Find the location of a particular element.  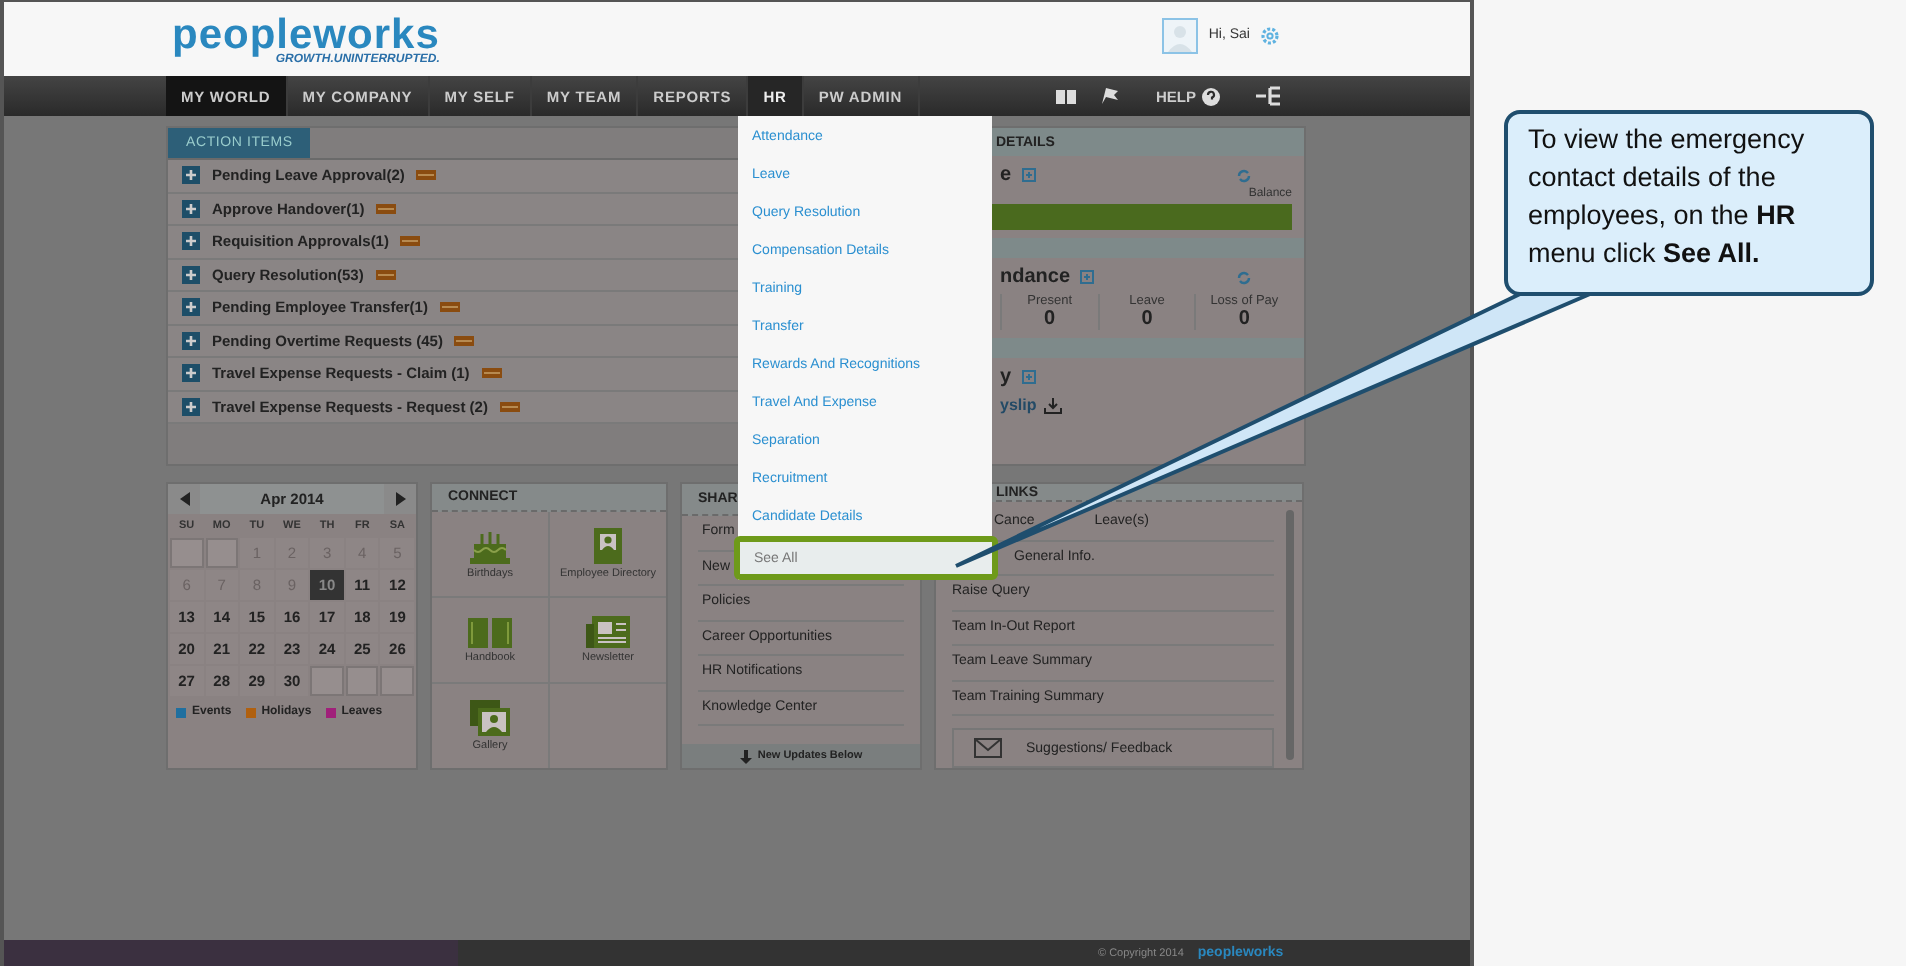

callout-text: To view the emergency contact details of the employees, on the HR menu click See All. is located at coordinates (1667, 197).